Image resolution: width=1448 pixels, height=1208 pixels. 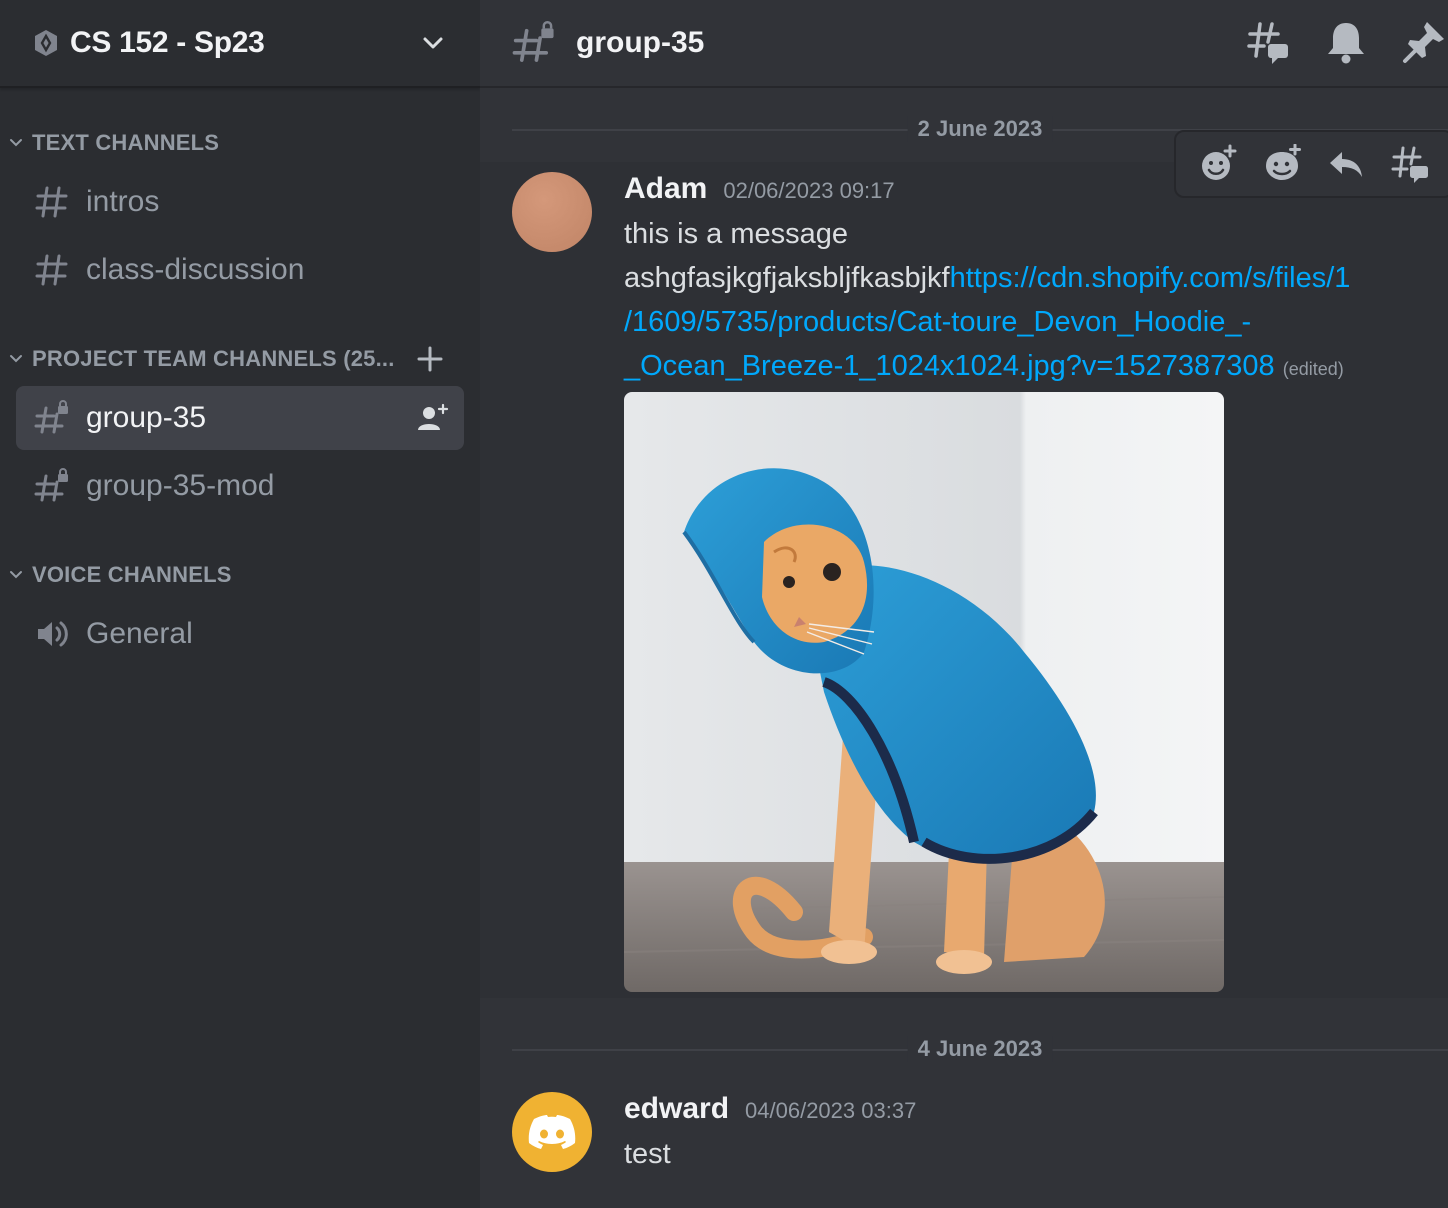 What do you see at coordinates (123, 201) in the screenshot?
I see `channel-label: intros` at bounding box center [123, 201].